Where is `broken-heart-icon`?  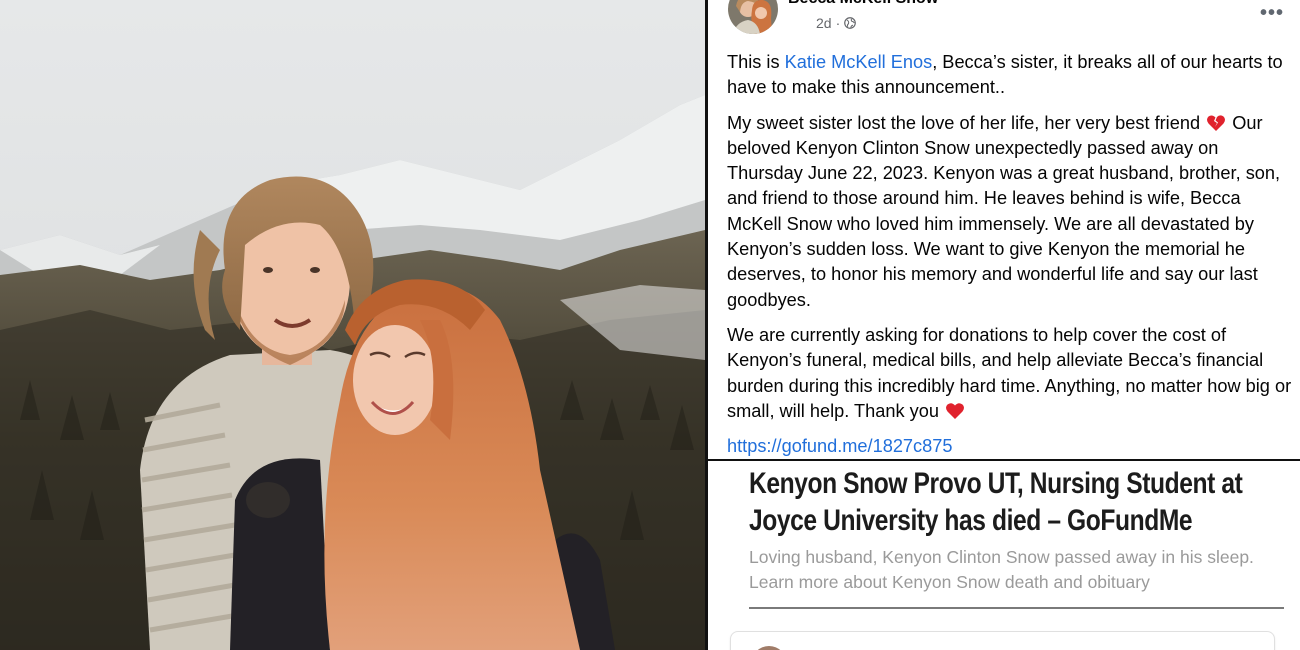
broken-heart-icon is located at coordinates (1216, 122).